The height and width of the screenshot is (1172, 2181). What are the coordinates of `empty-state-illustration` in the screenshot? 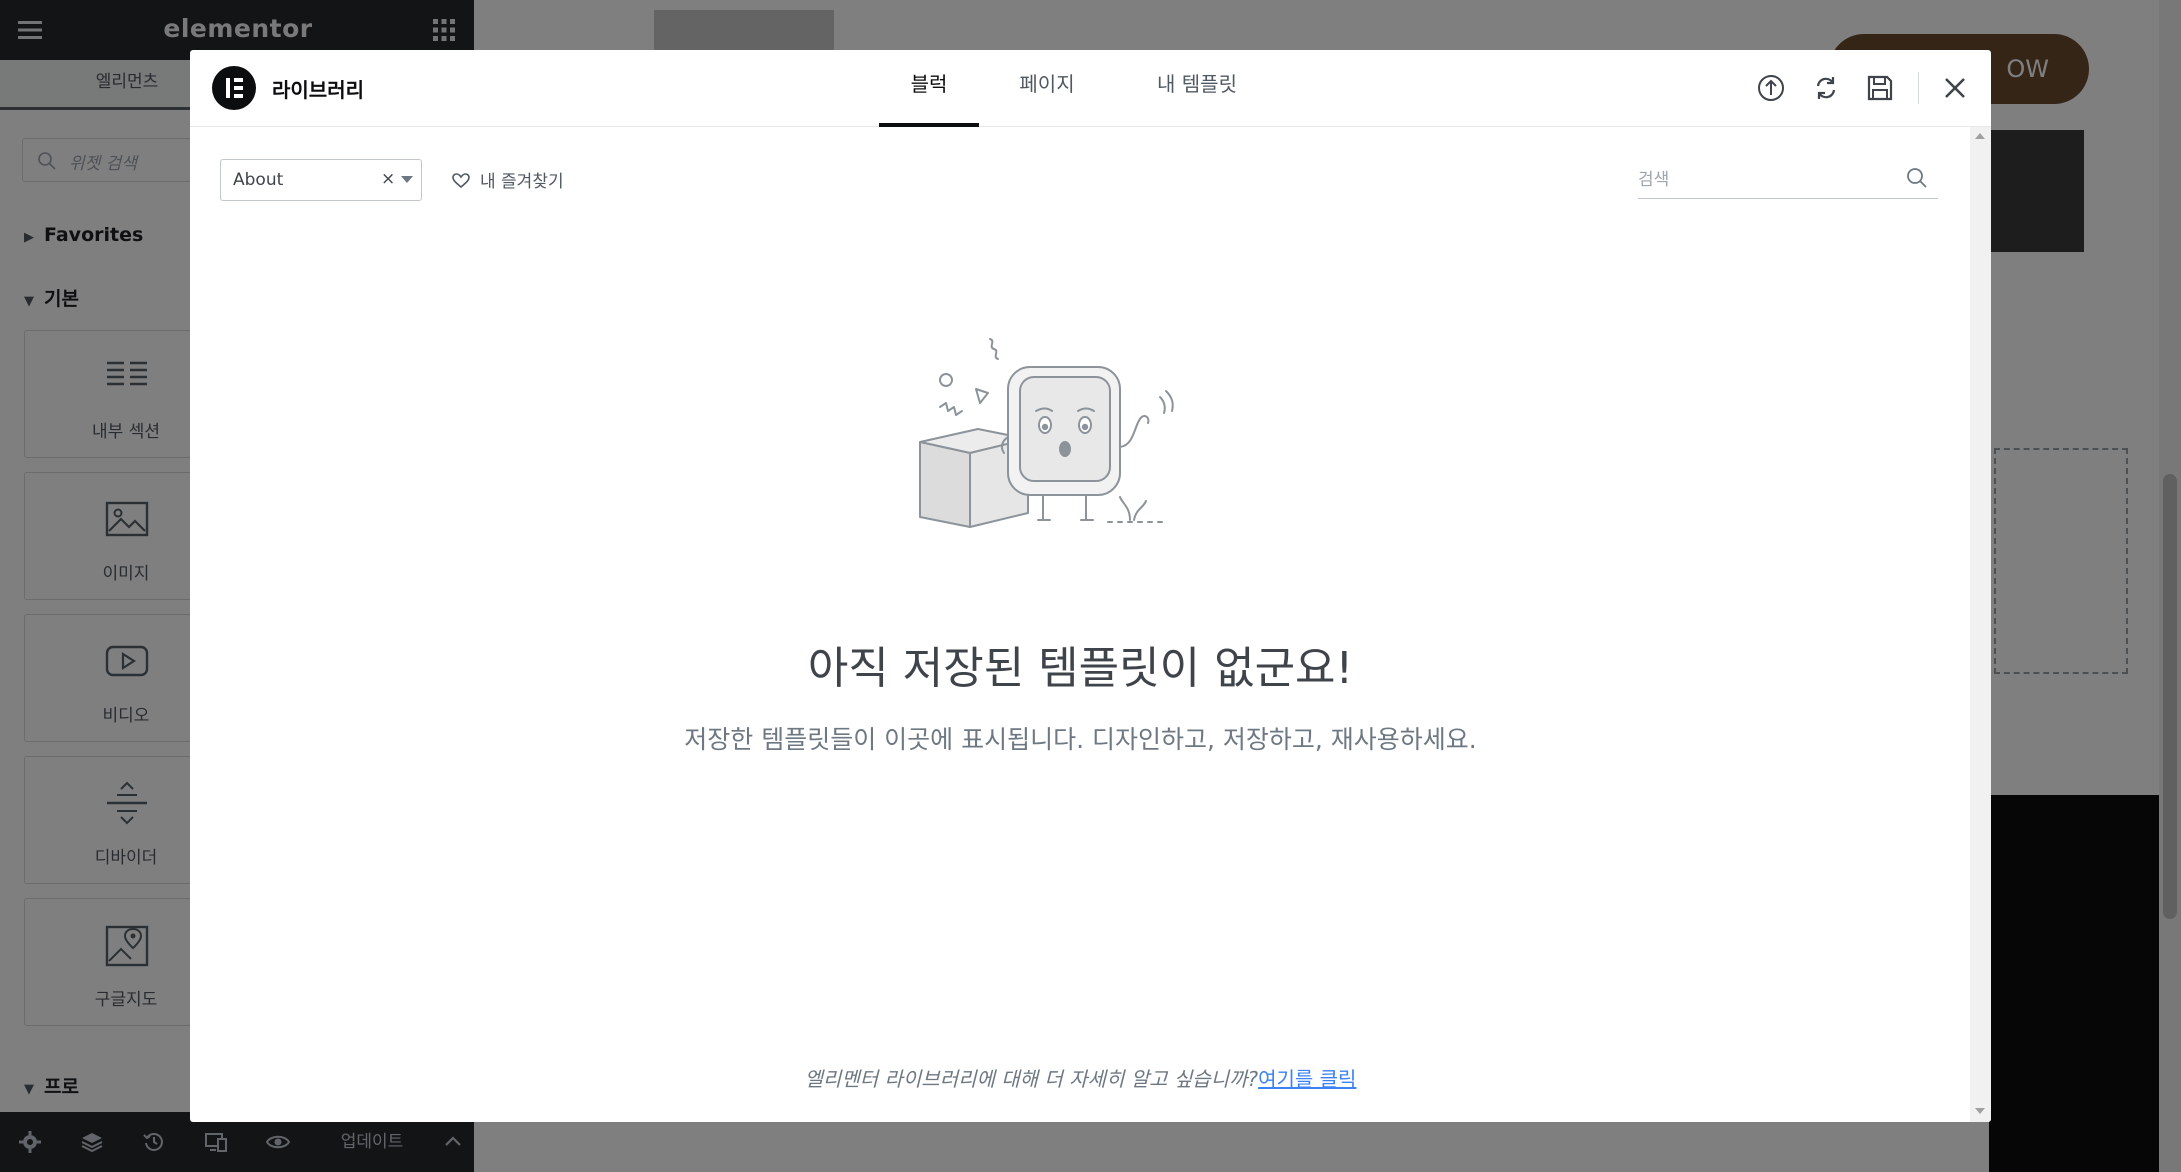 It's located at (1046, 433).